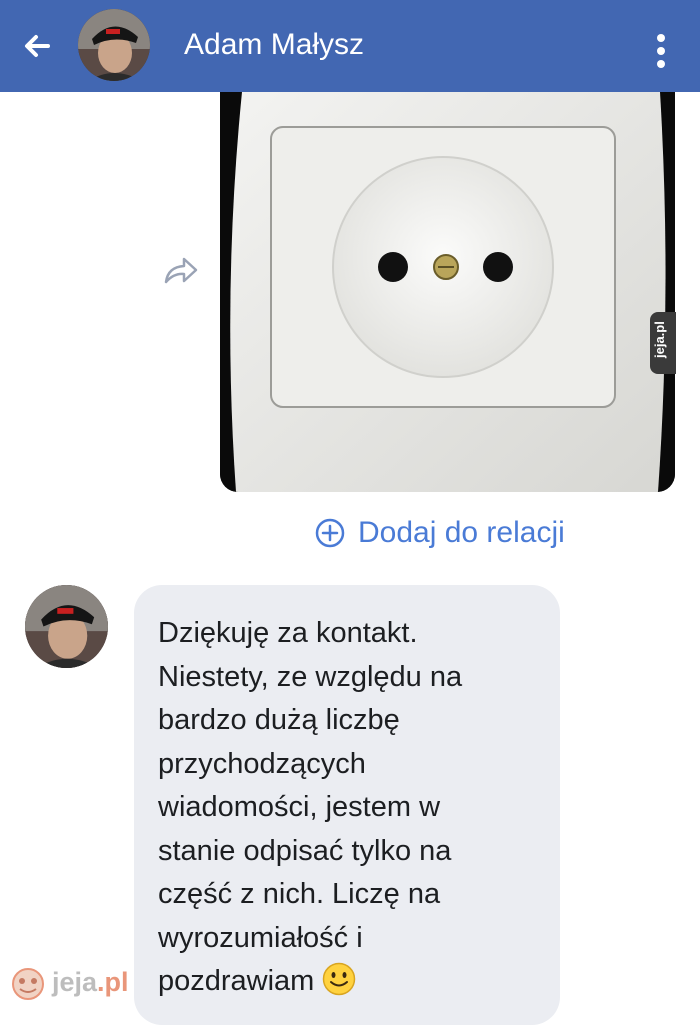  What do you see at coordinates (659, 339) in the screenshot?
I see `side-watermark-text: jeja.pl` at bounding box center [659, 339].